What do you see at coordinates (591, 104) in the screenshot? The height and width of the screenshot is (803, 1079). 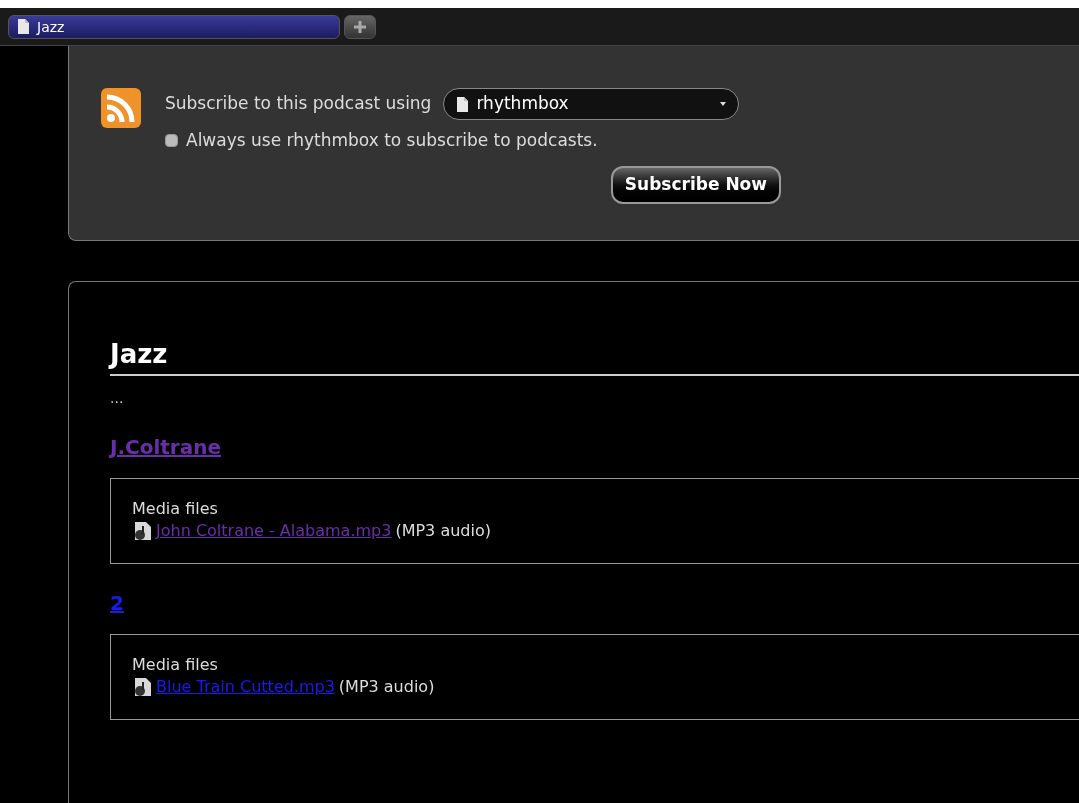 I see `reader-dropdown: rhythmbox` at bounding box center [591, 104].